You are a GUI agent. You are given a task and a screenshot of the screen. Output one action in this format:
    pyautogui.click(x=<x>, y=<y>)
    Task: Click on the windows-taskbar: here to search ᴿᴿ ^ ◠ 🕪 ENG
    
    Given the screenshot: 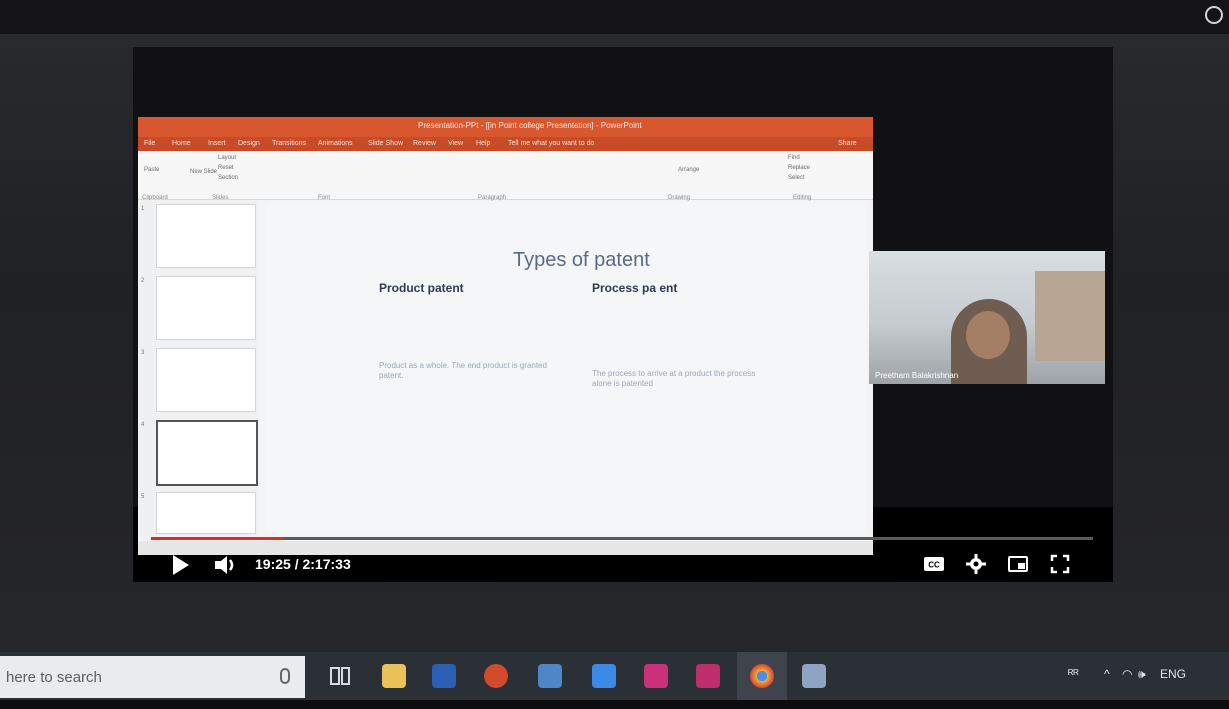 What is the action you would take?
    pyautogui.click(x=614, y=676)
    